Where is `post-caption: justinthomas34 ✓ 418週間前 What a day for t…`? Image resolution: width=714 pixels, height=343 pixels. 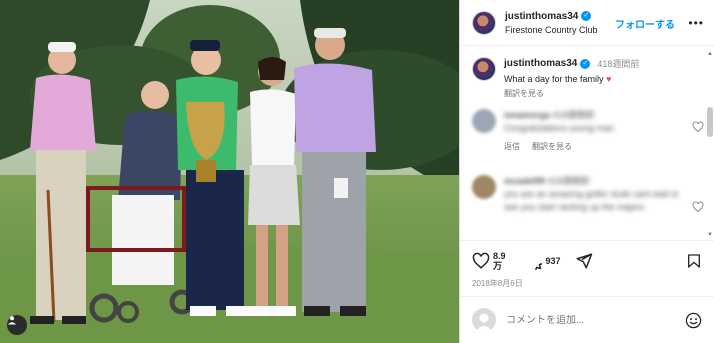
post-caption: justinthomas34 ✓ 418週間前 What a day for t… is located at coordinates (587, 78).